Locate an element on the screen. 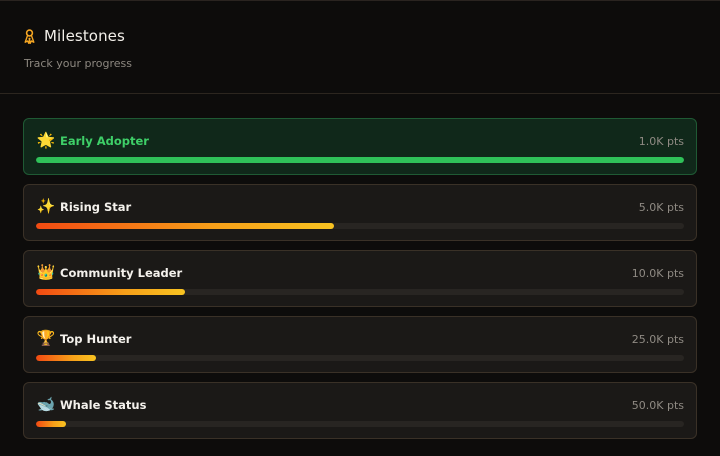 This screenshot has width=720, height=456. crown-icon: 👑 is located at coordinates (46, 272).